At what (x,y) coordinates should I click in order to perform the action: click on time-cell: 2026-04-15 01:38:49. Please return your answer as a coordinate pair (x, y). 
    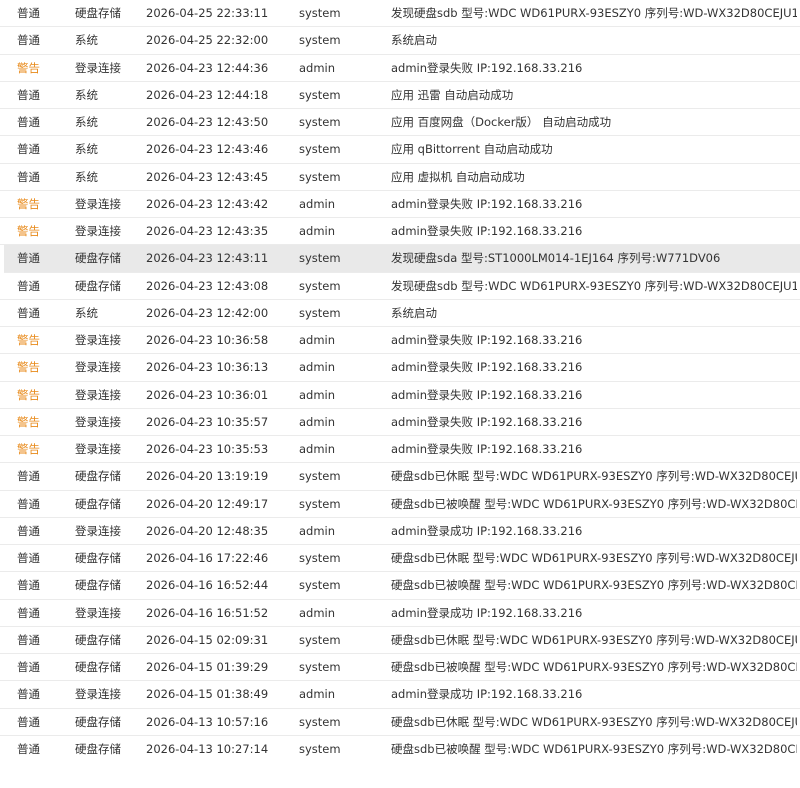
    Looking at the image, I should click on (207, 694).